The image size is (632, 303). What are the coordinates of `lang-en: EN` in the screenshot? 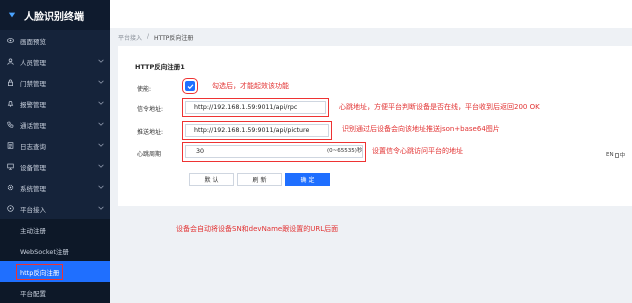 It's located at (610, 155).